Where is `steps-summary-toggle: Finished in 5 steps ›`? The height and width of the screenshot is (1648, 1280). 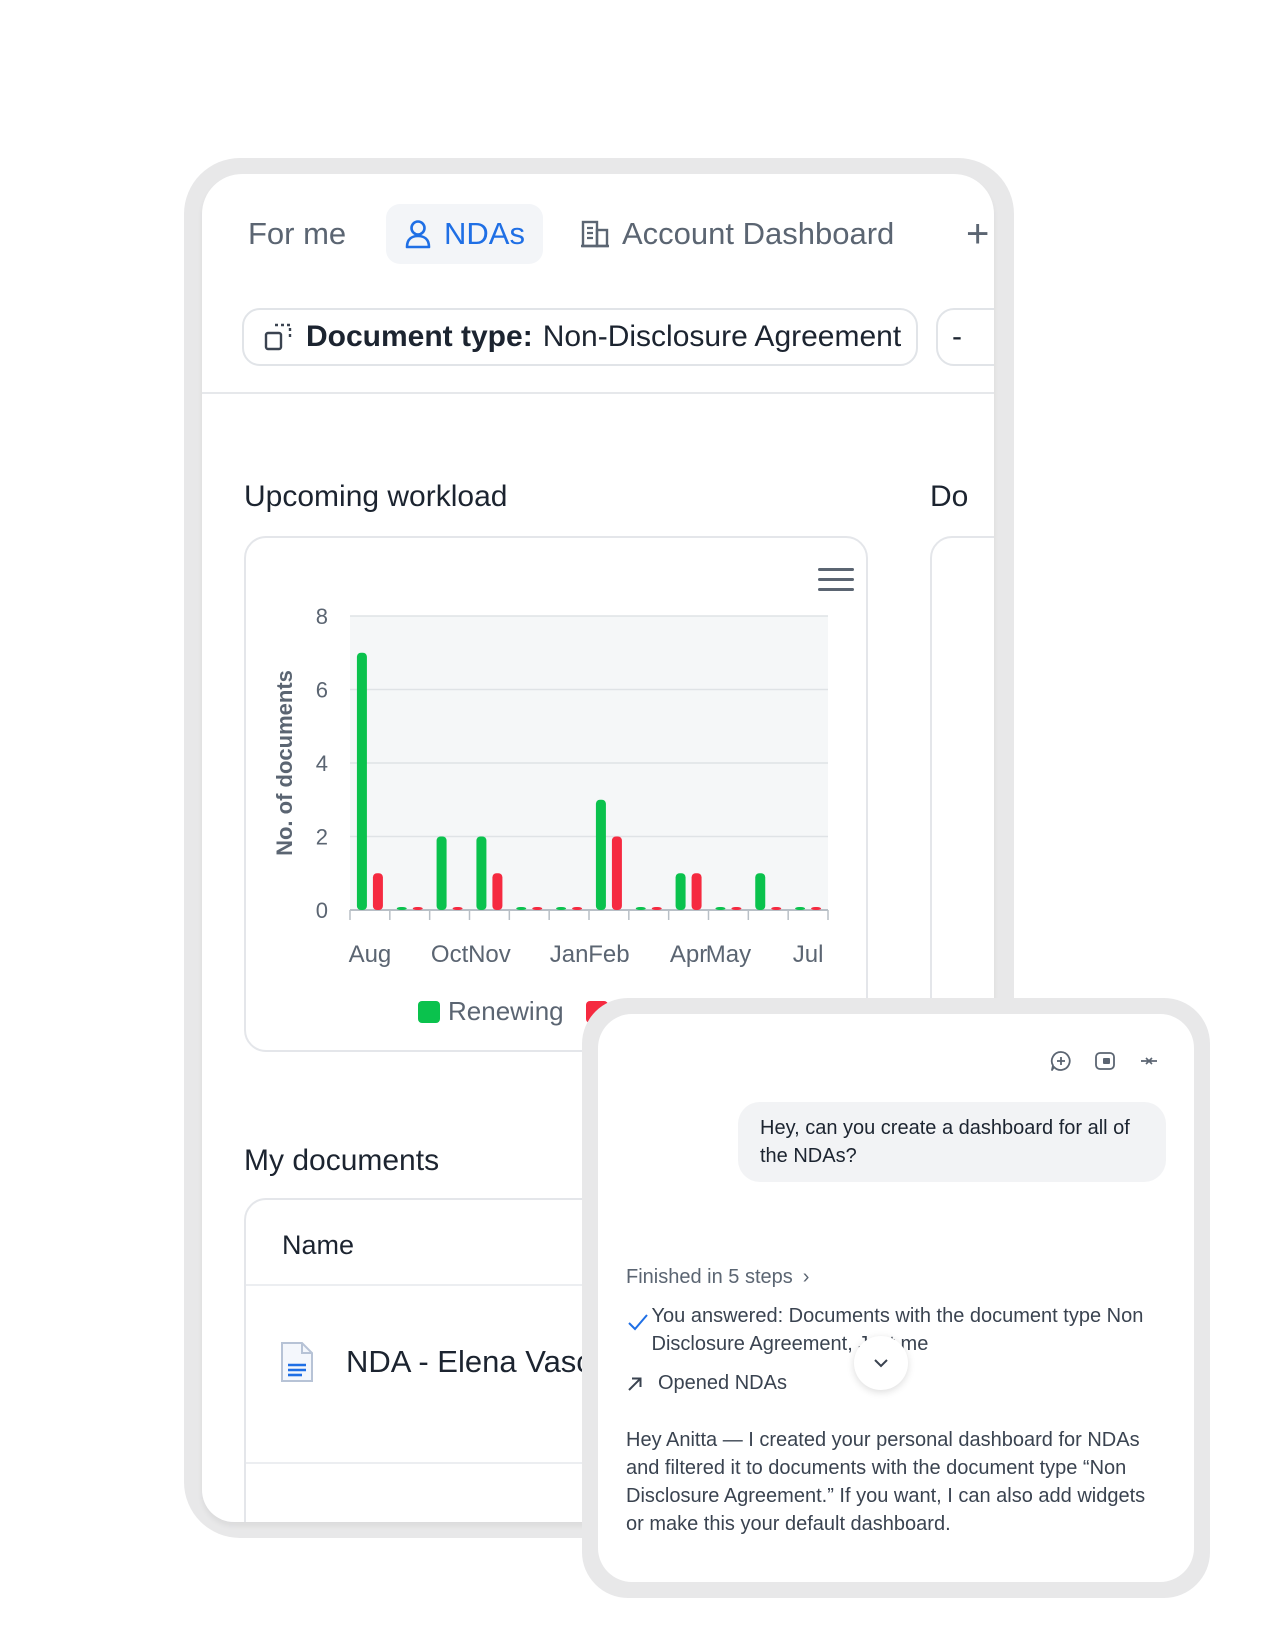 steps-summary-toggle: Finished in 5 steps › is located at coordinates (717, 1277).